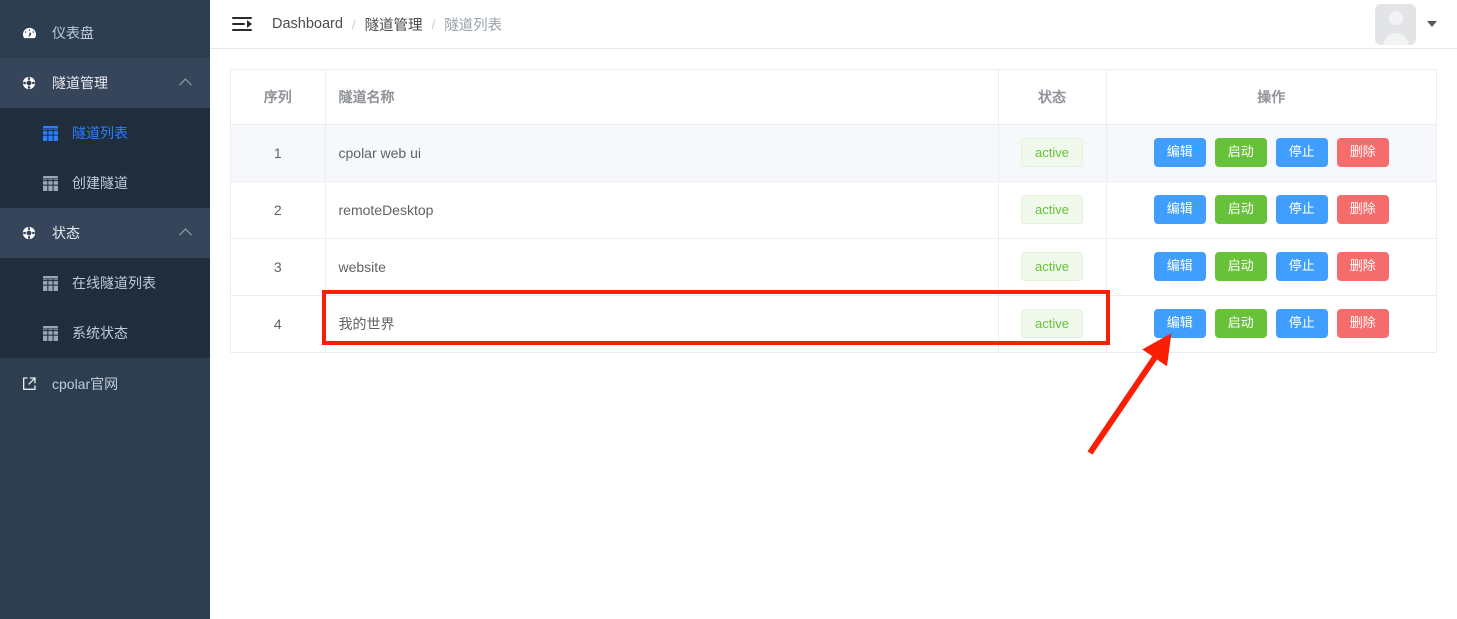 The width and height of the screenshot is (1457, 619). I want to click on breadcrumb-item-tunnel-list: 隧道列表, so click(473, 25).